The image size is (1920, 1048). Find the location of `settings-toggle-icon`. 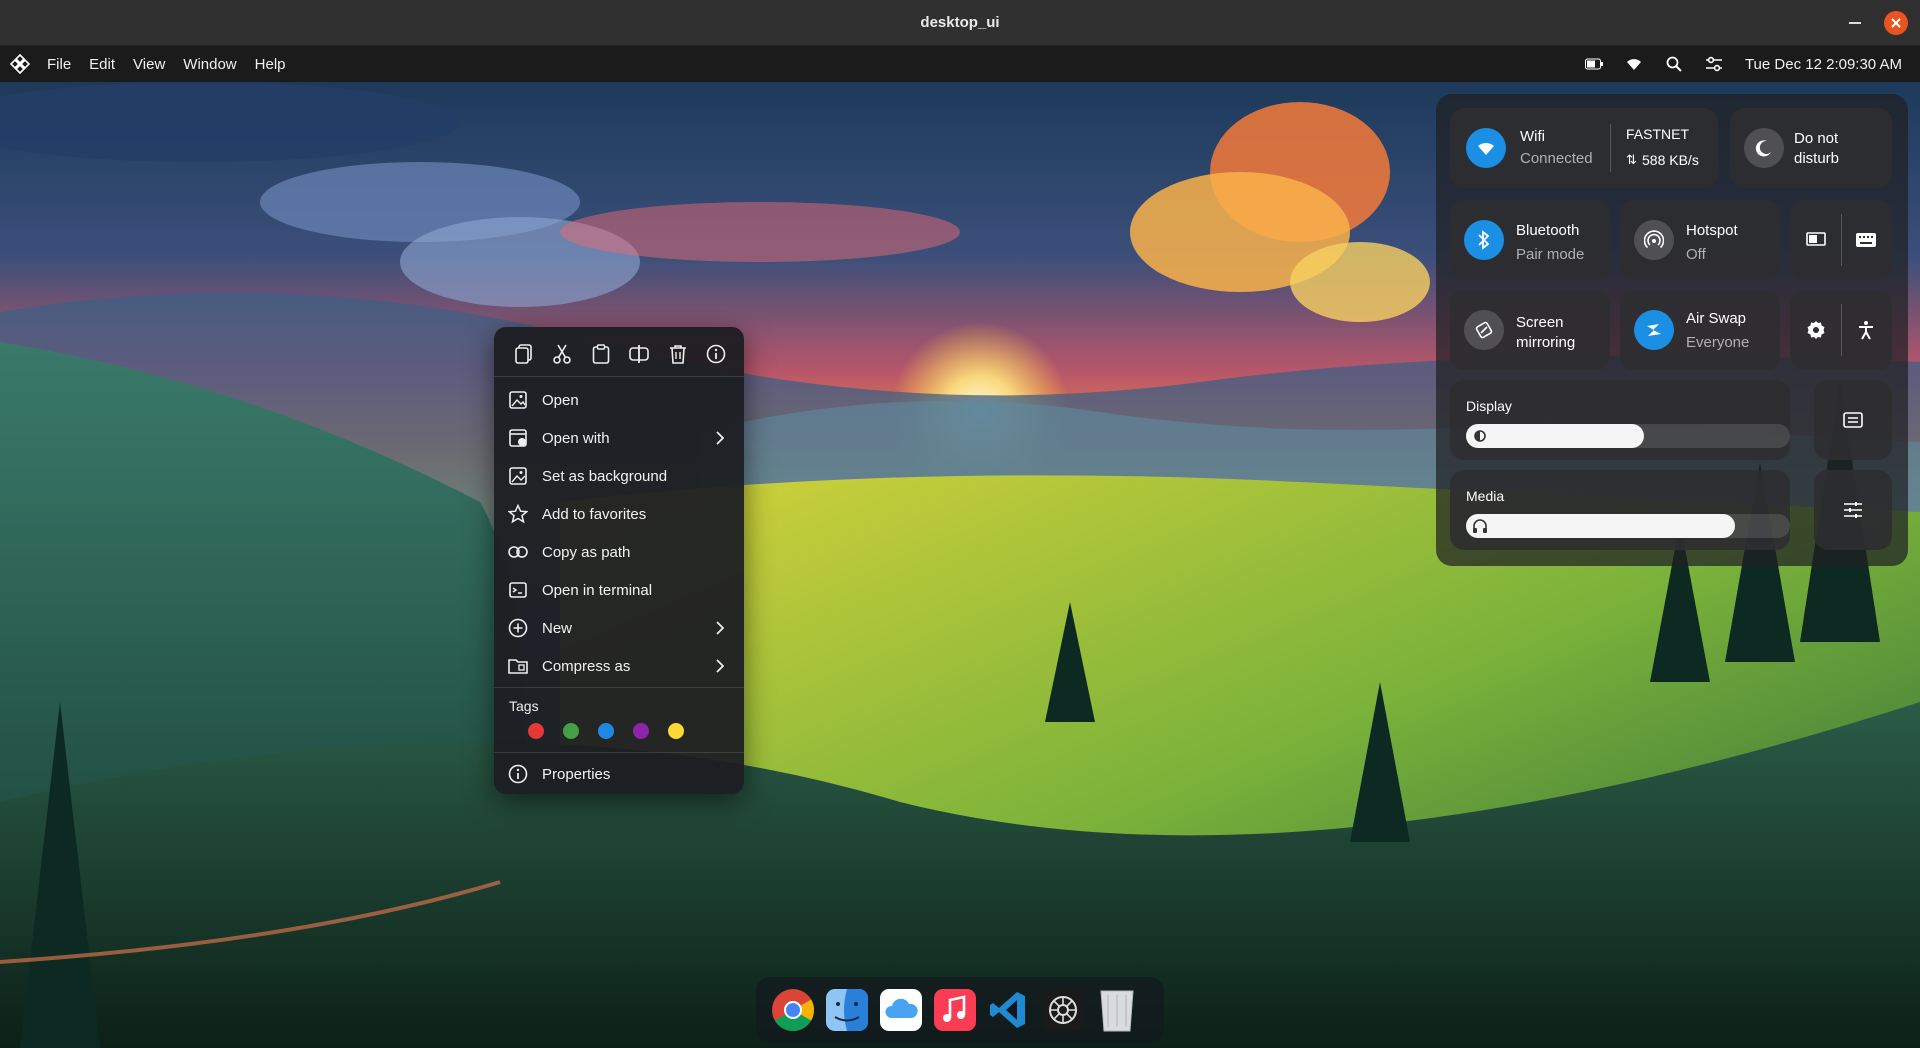

settings-toggle-icon is located at coordinates (1714, 64).